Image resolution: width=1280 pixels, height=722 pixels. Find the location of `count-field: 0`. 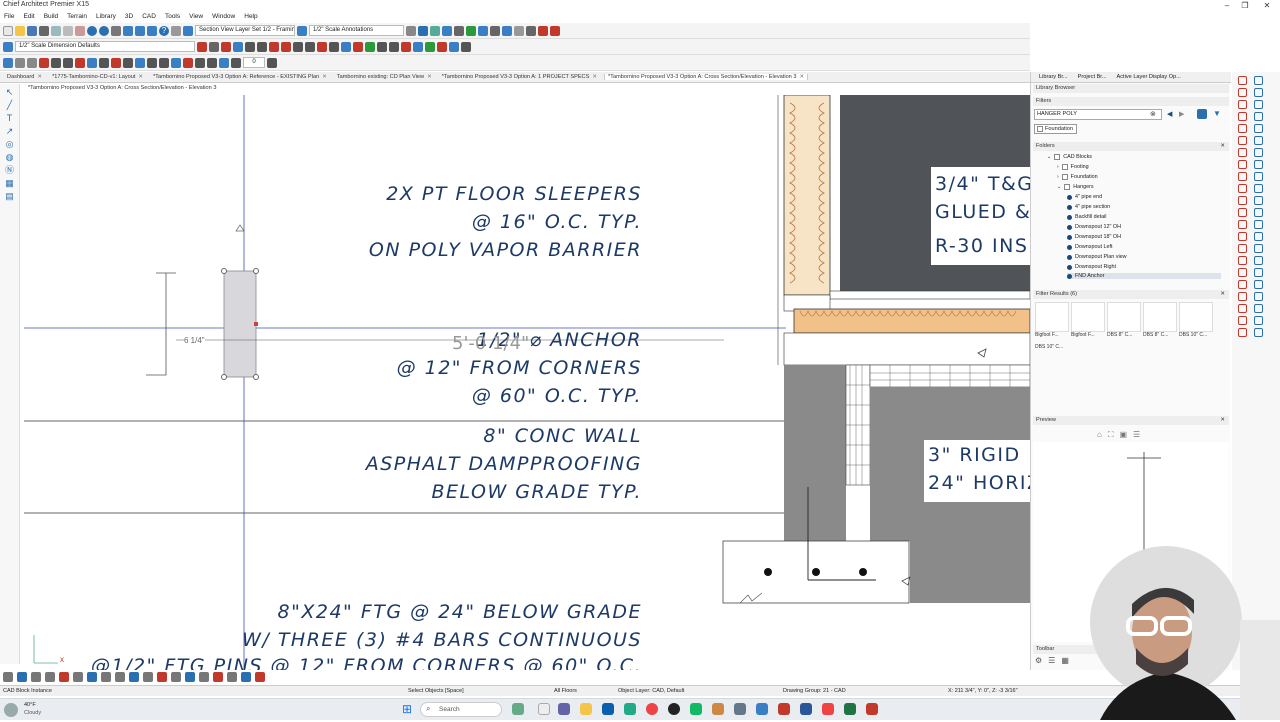

count-field: 0 is located at coordinates (254, 62).